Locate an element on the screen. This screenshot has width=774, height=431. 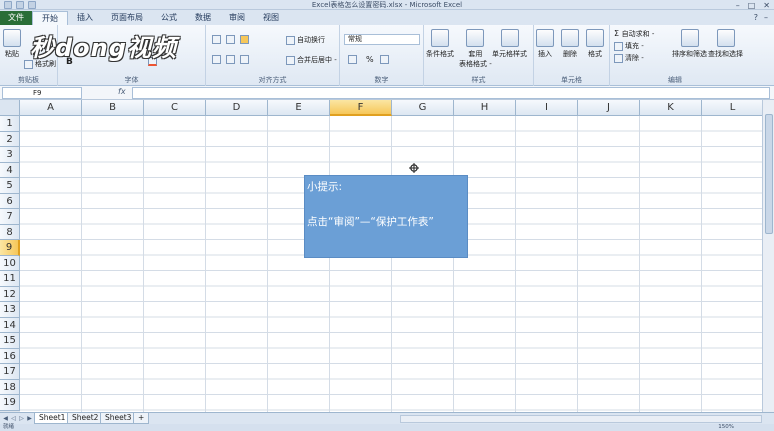
tab-view: 视图 is located at coordinates (271, 18).